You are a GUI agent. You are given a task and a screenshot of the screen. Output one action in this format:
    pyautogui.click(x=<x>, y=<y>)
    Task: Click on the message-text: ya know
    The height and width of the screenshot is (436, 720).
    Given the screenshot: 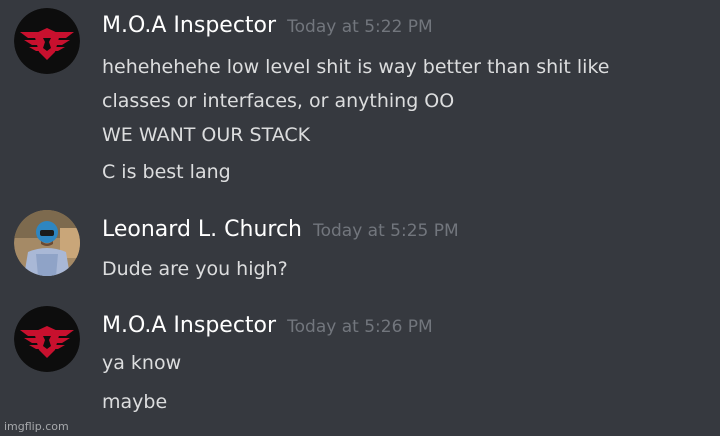 What is the action you would take?
    pyautogui.click(x=142, y=363)
    